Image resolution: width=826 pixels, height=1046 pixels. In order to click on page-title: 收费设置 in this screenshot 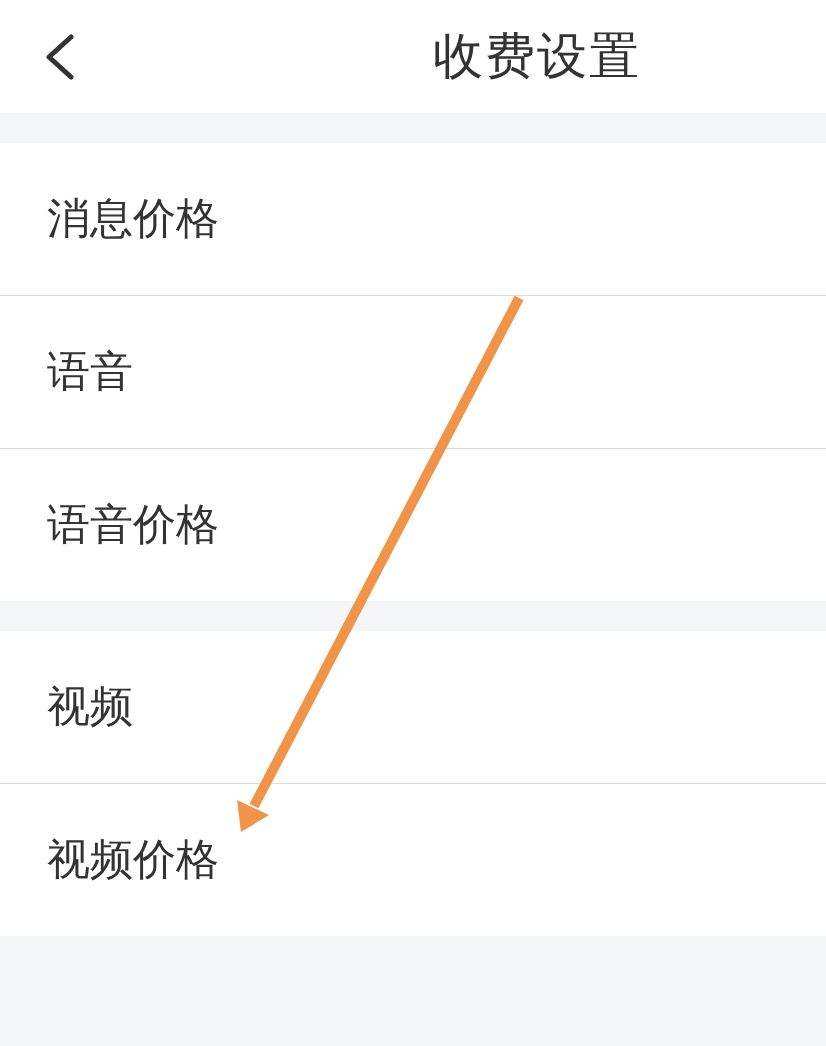, I will do `click(537, 56)`.